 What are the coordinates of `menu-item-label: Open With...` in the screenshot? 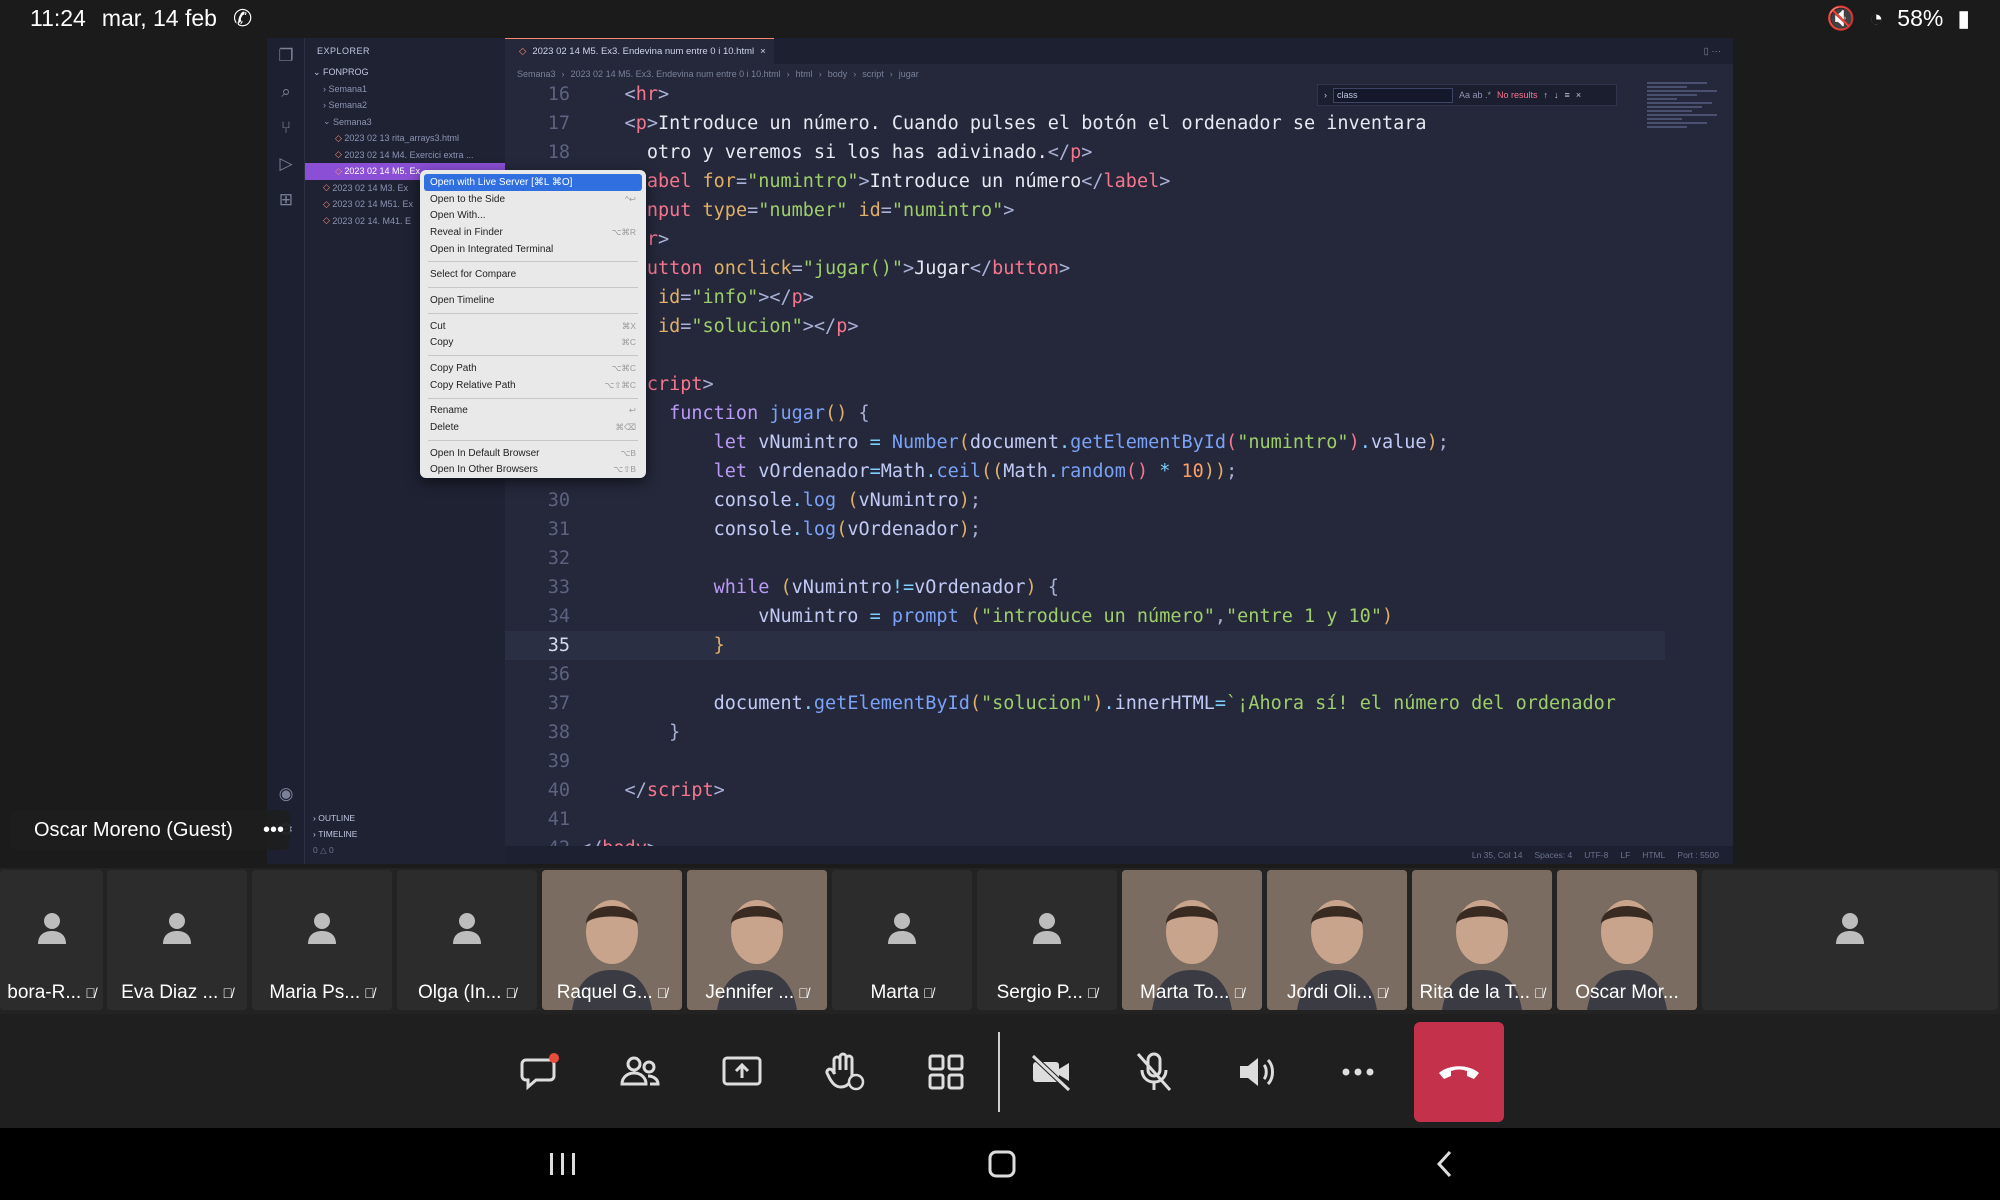 It's located at (458, 216).